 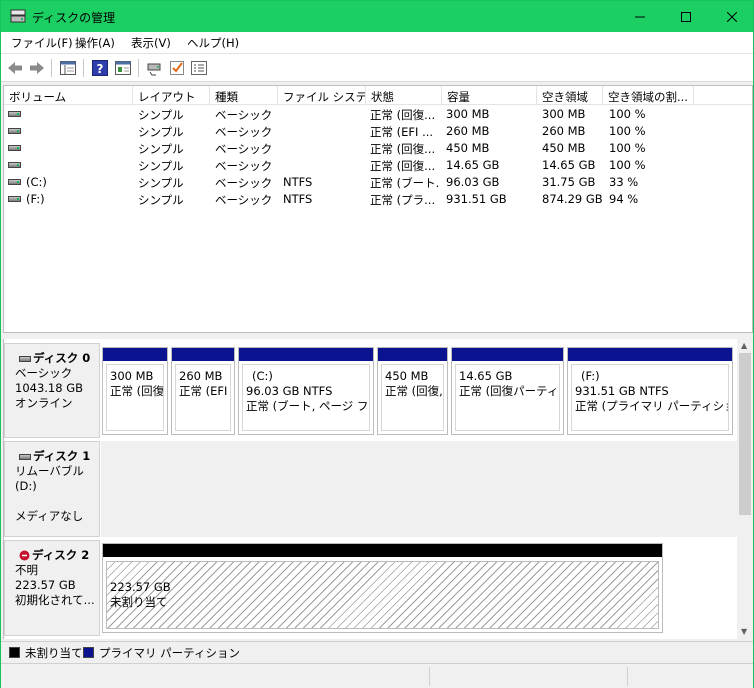 I want to click on disk-kind: ベーシック, so click(x=44, y=373).